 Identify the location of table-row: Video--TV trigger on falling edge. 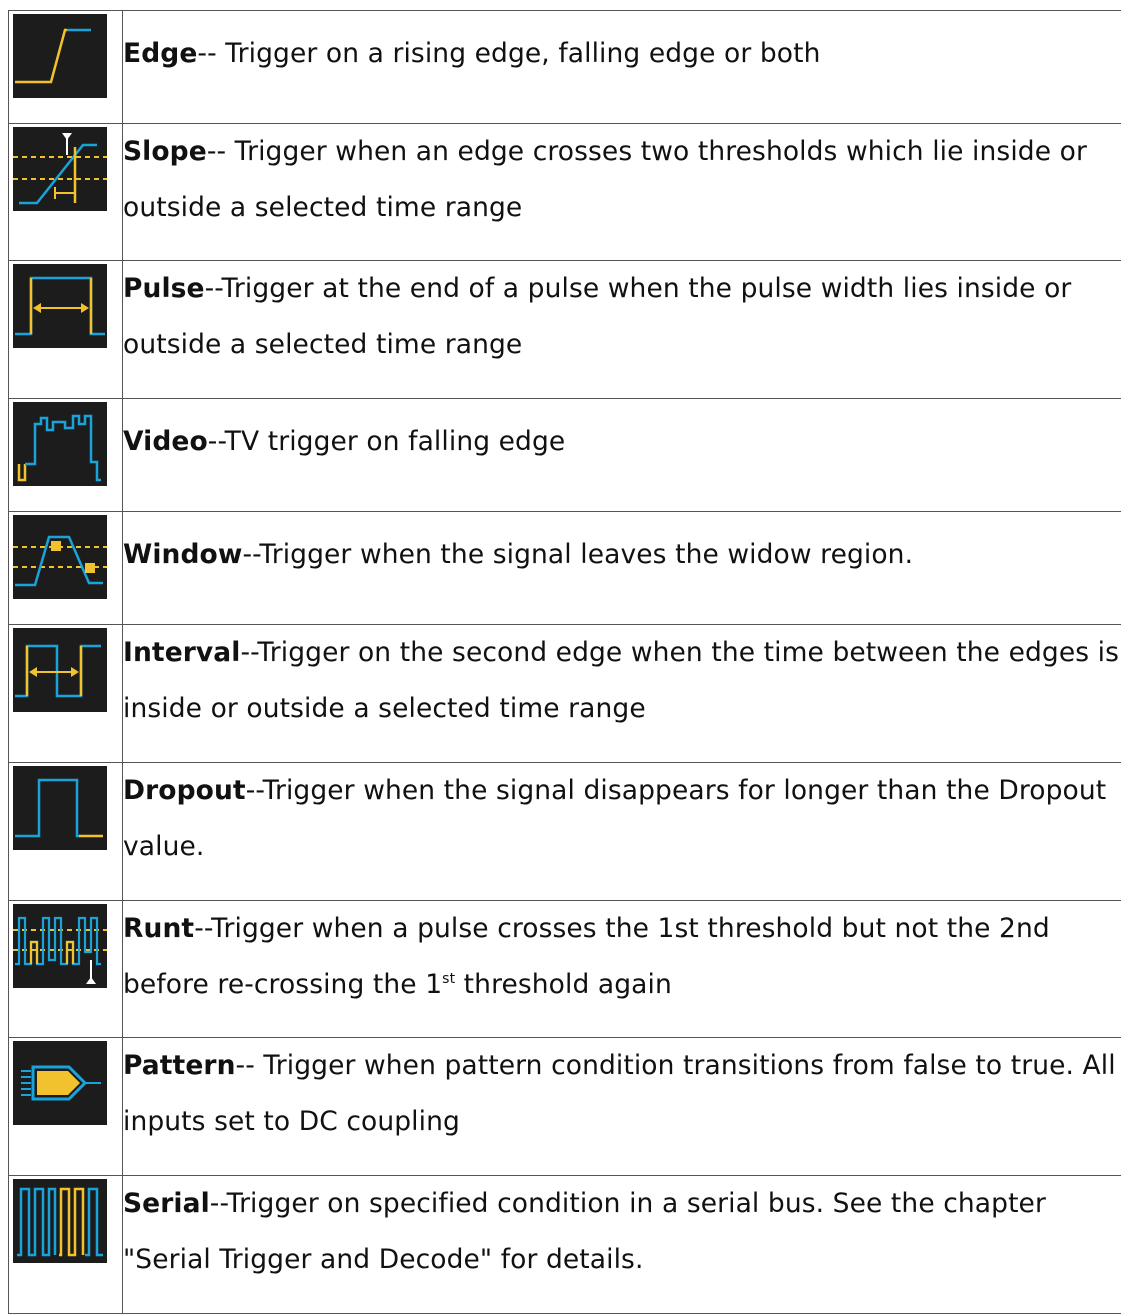
(565, 455).